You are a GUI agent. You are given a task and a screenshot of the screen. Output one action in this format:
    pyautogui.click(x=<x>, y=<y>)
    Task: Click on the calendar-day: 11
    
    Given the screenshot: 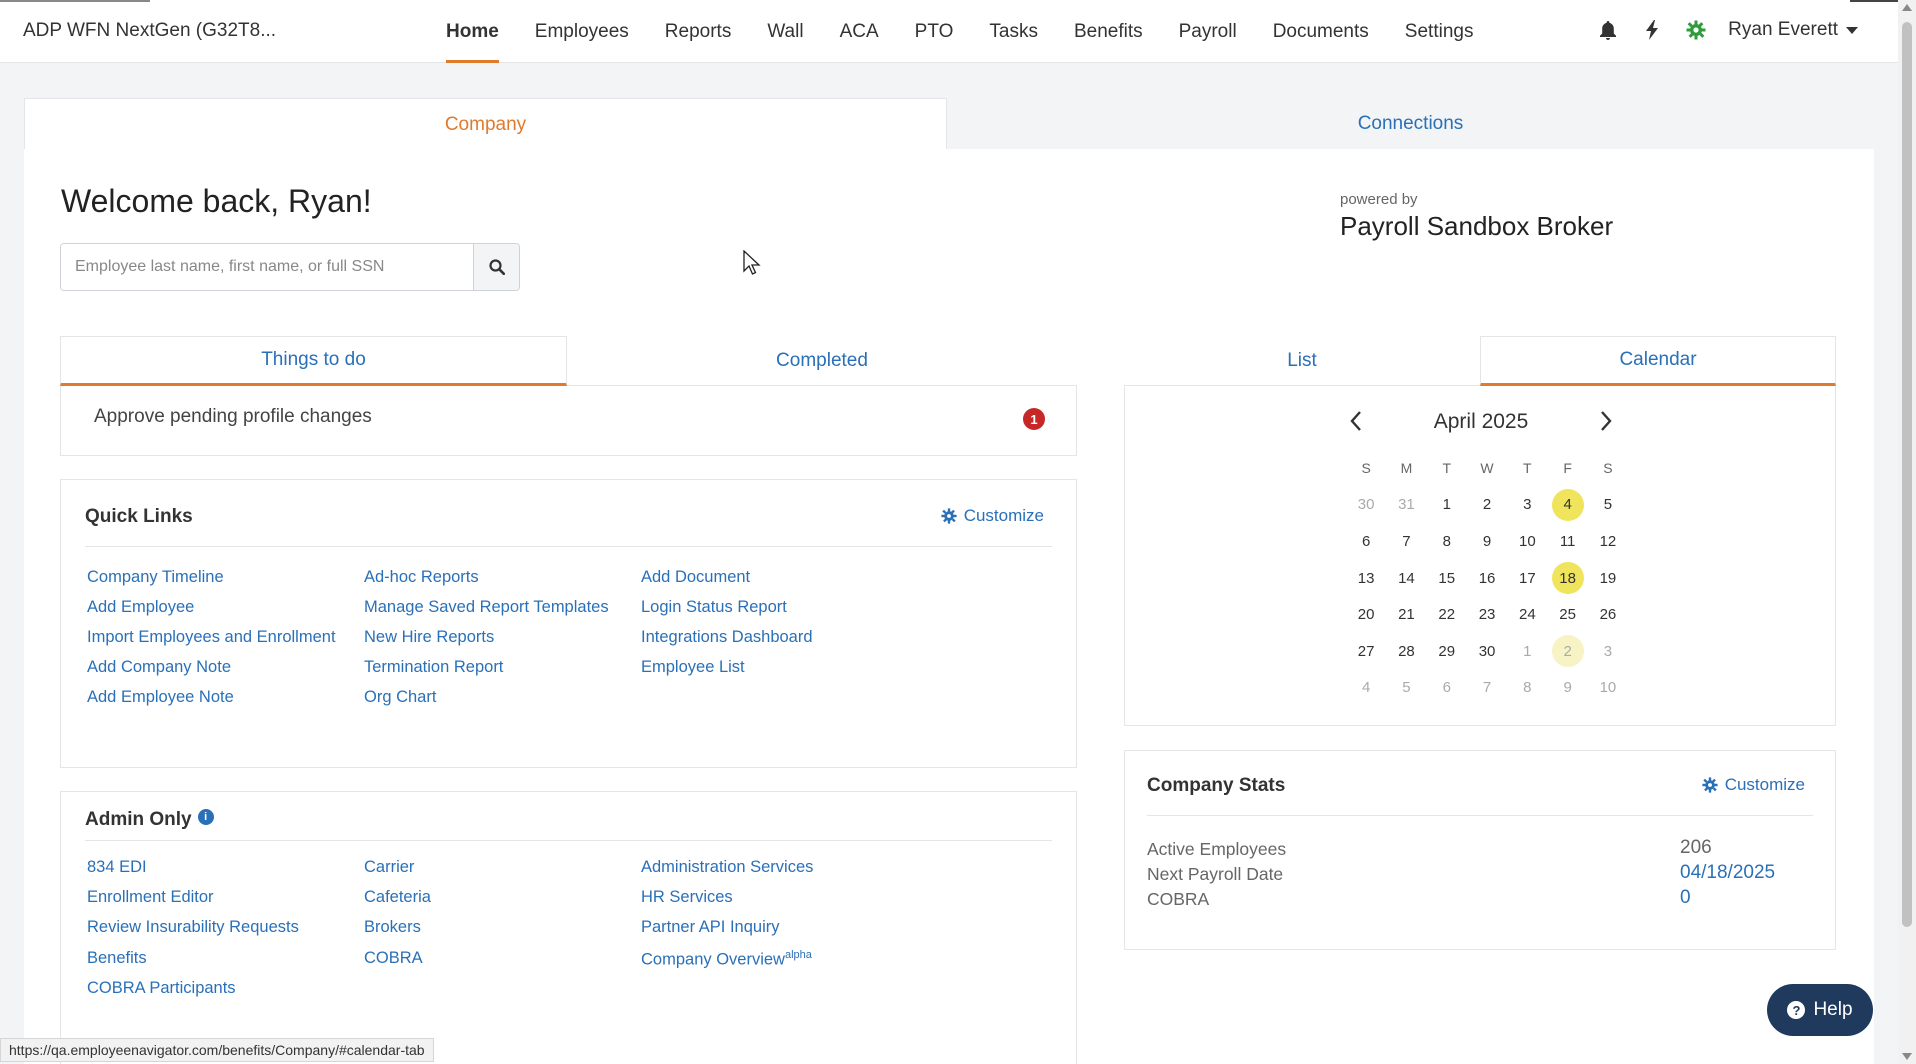 What is the action you would take?
    pyautogui.click(x=1568, y=541)
    